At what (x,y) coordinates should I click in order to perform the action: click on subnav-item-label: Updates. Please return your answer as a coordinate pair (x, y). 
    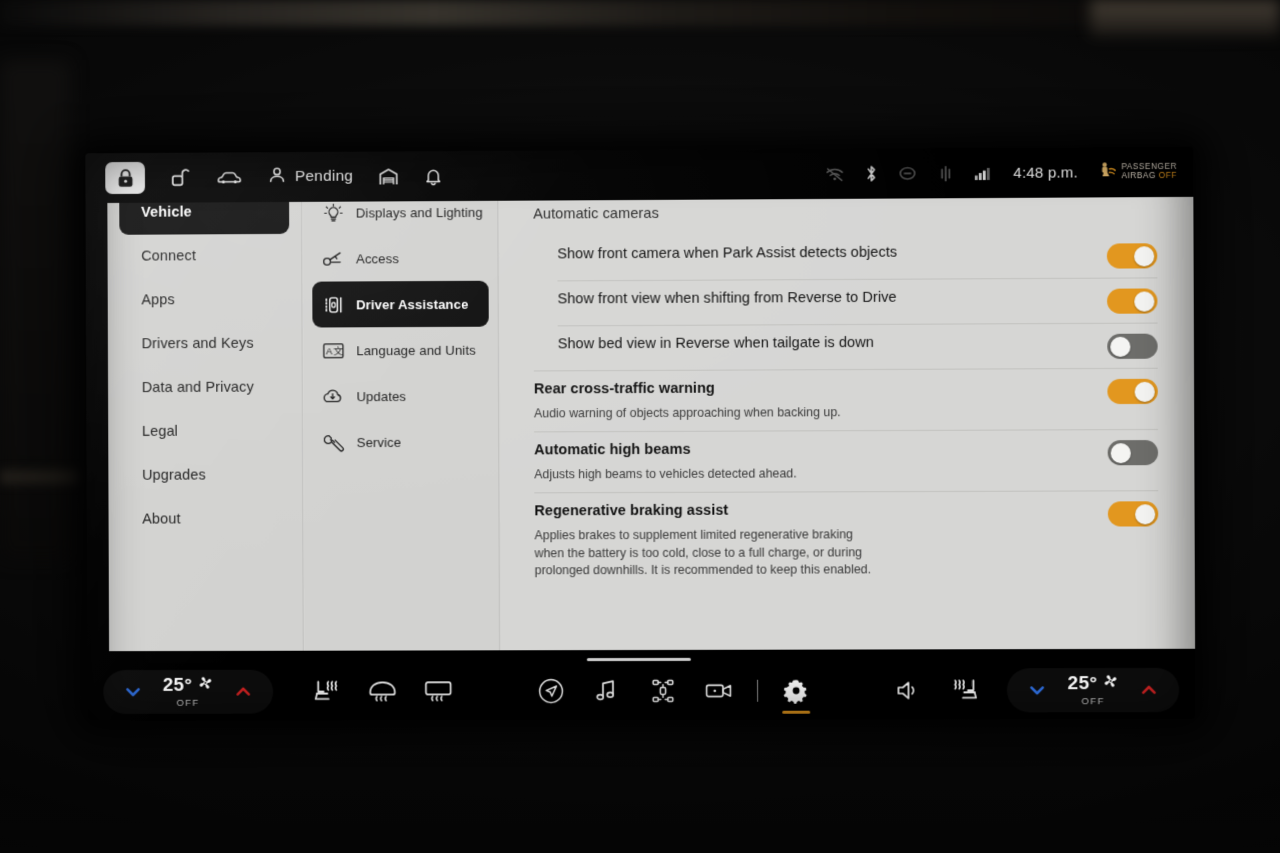
    Looking at the image, I should click on (381, 396).